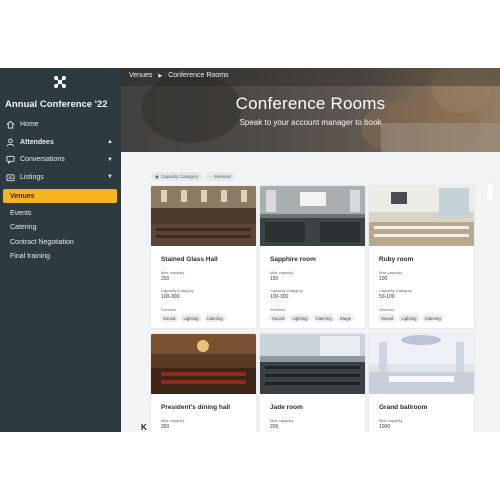 The width and height of the screenshot is (500, 500). I want to click on sidebar-item-label: Attendees, so click(37, 142).